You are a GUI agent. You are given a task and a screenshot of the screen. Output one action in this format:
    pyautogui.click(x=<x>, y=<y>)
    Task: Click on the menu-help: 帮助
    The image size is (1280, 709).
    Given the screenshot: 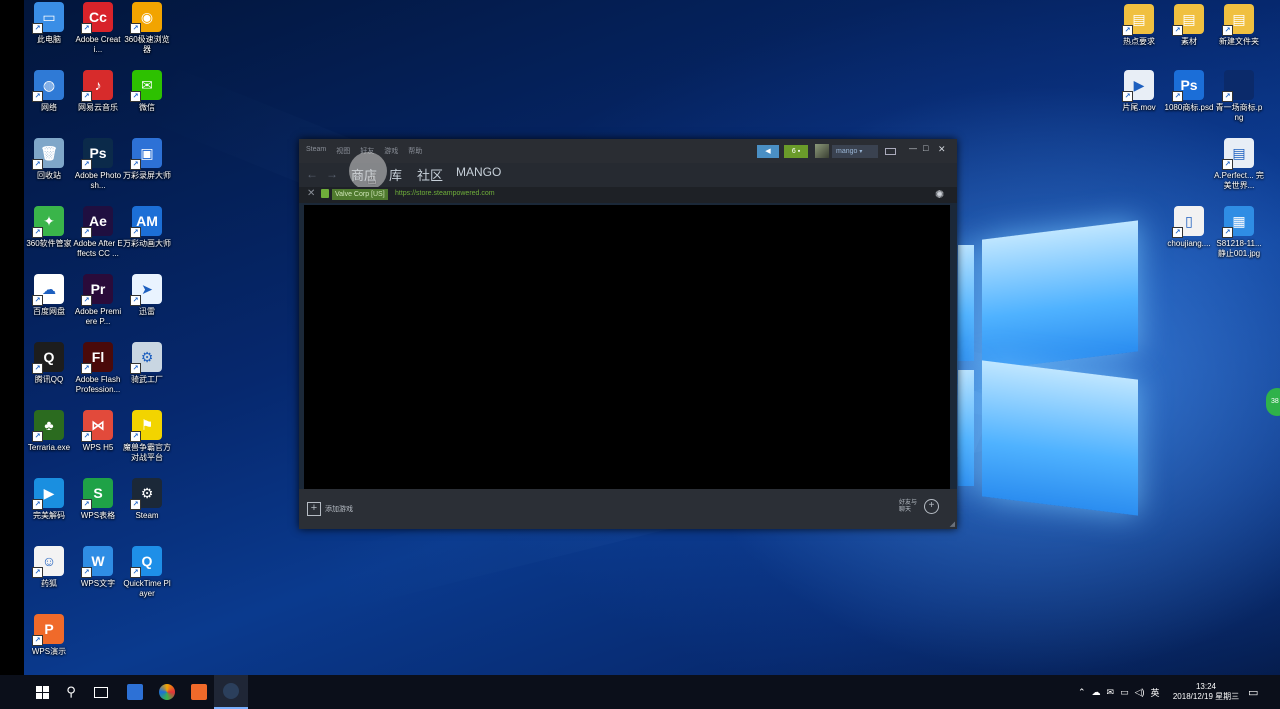 What is the action you would take?
    pyautogui.click(x=415, y=151)
    